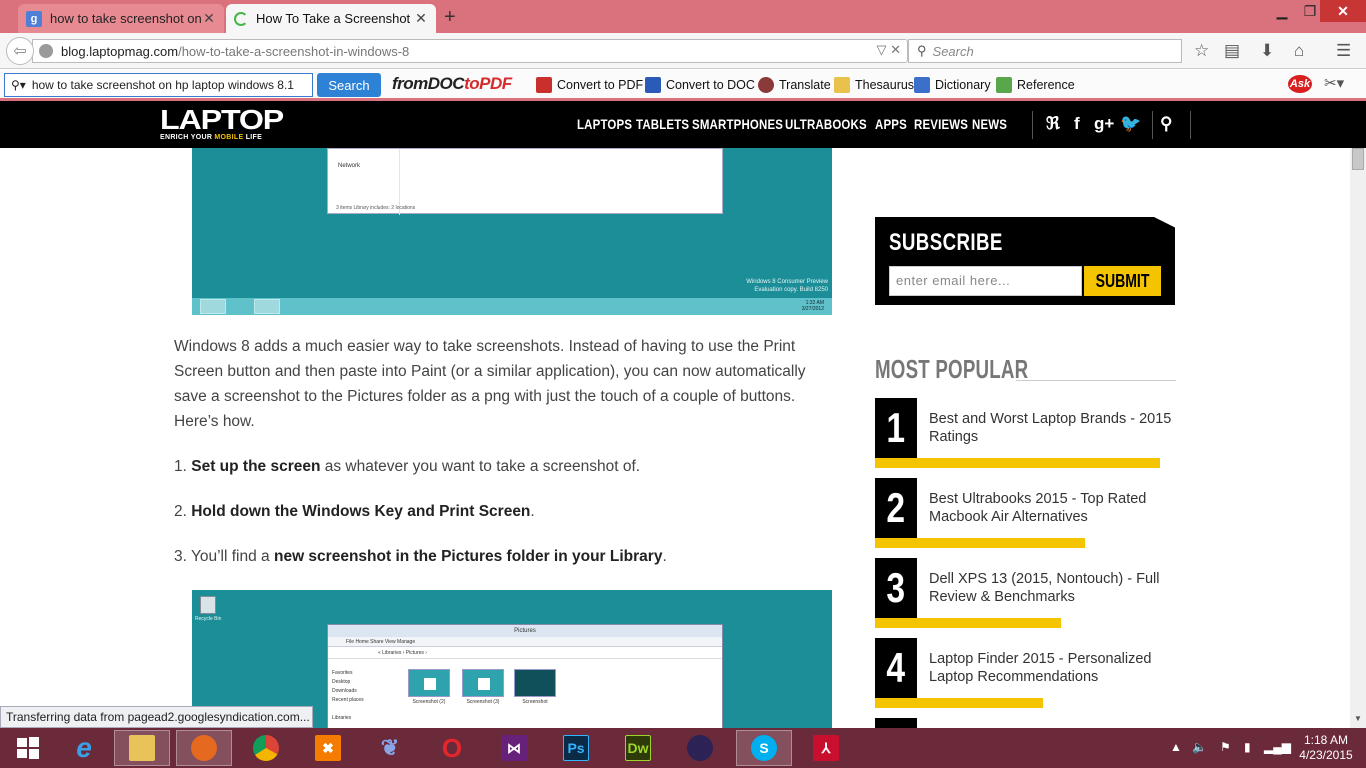 Image resolution: width=1366 pixels, height=768 pixels. Describe the element at coordinates (20, 51) in the screenshot. I see `back-button: ⇦` at that location.